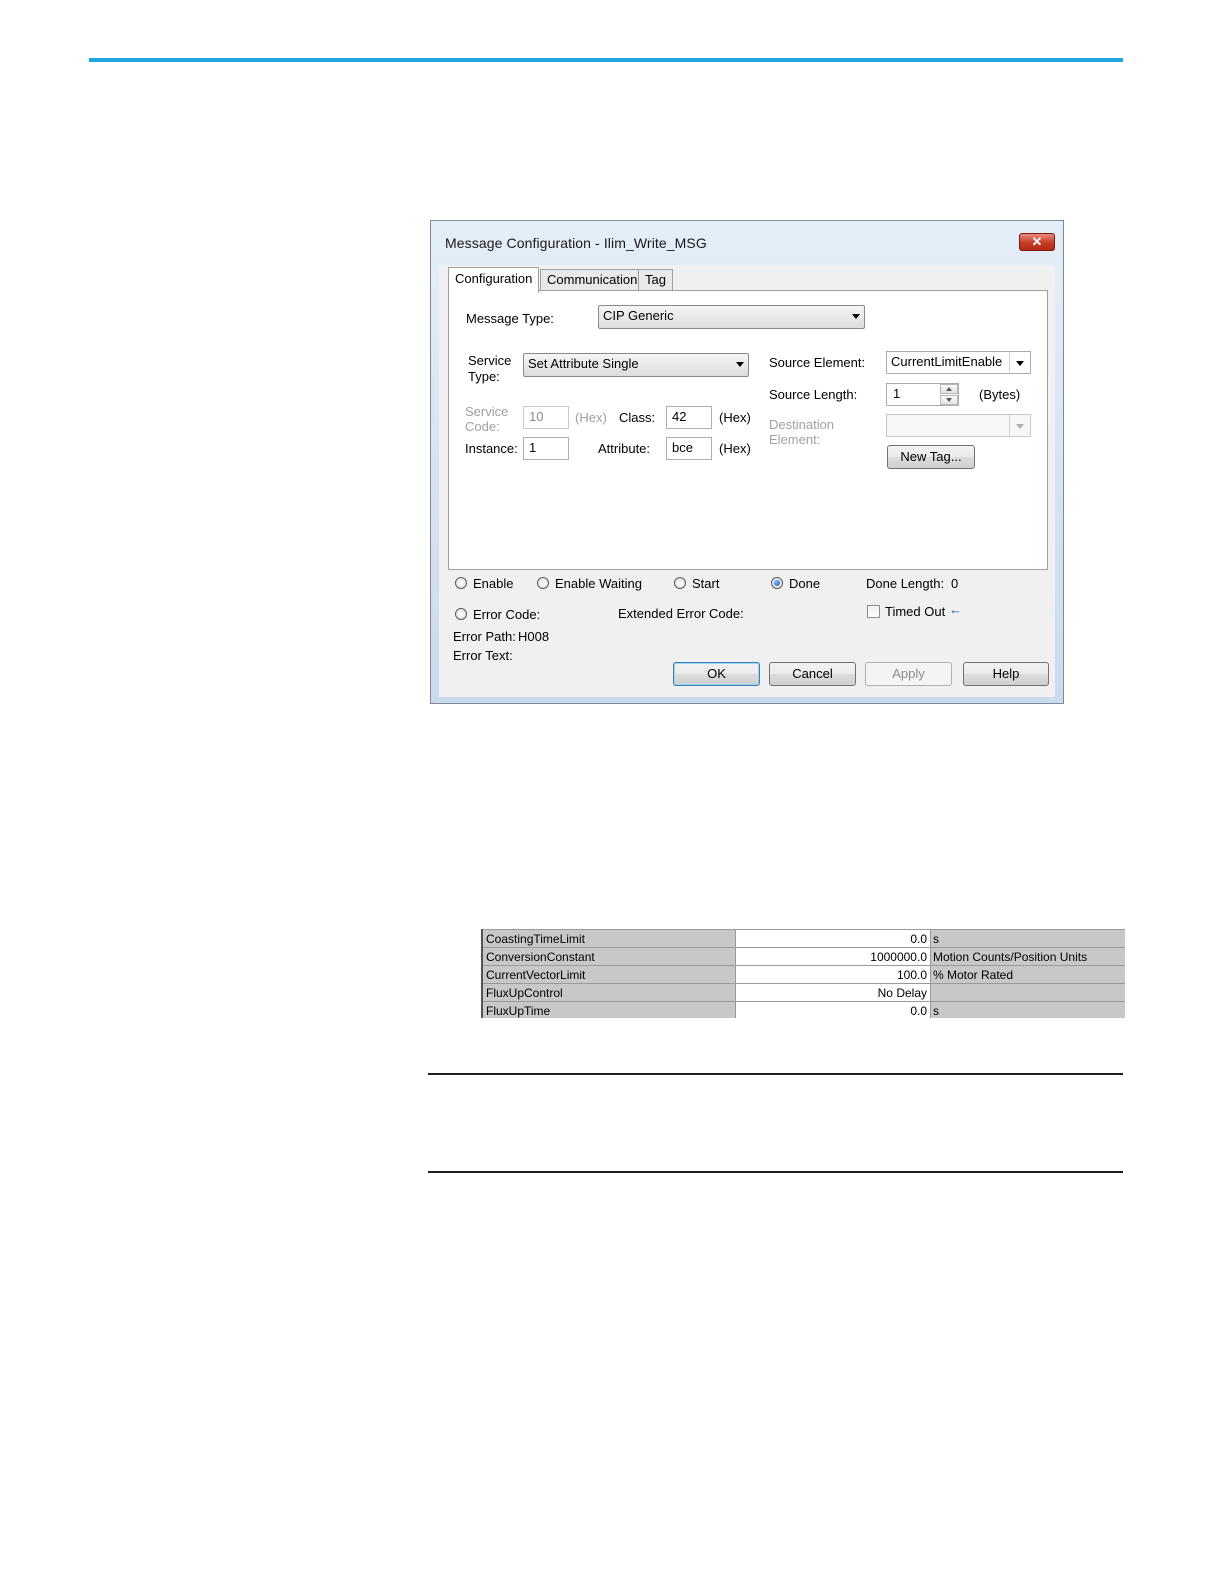 This screenshot has width=1224, height=1584. I want to click on arrow-up-icon, so click(949, 389).